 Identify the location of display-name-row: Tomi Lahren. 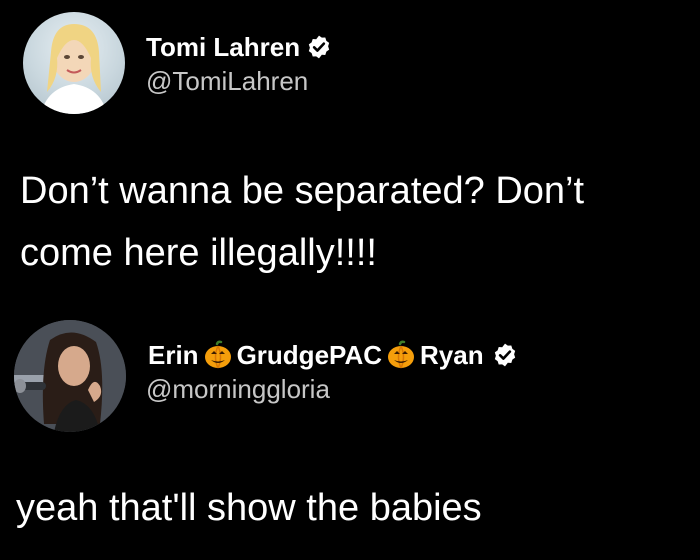
(239, 47).